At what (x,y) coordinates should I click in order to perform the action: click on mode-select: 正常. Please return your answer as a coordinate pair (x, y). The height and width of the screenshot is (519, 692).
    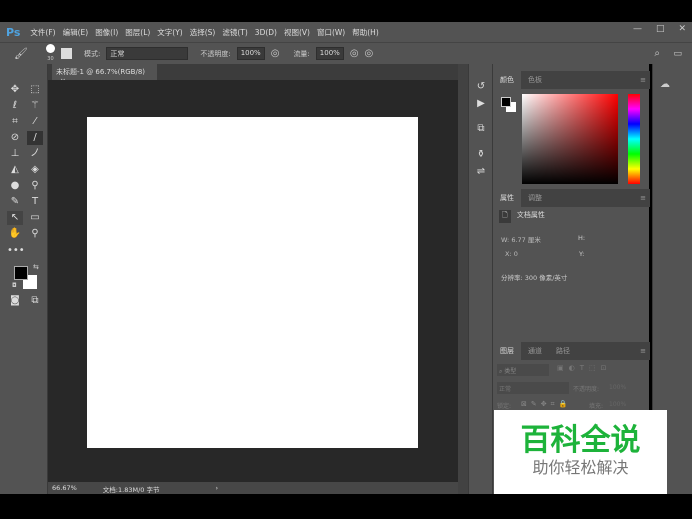
    Looking at the image, I should click on (147, 53).